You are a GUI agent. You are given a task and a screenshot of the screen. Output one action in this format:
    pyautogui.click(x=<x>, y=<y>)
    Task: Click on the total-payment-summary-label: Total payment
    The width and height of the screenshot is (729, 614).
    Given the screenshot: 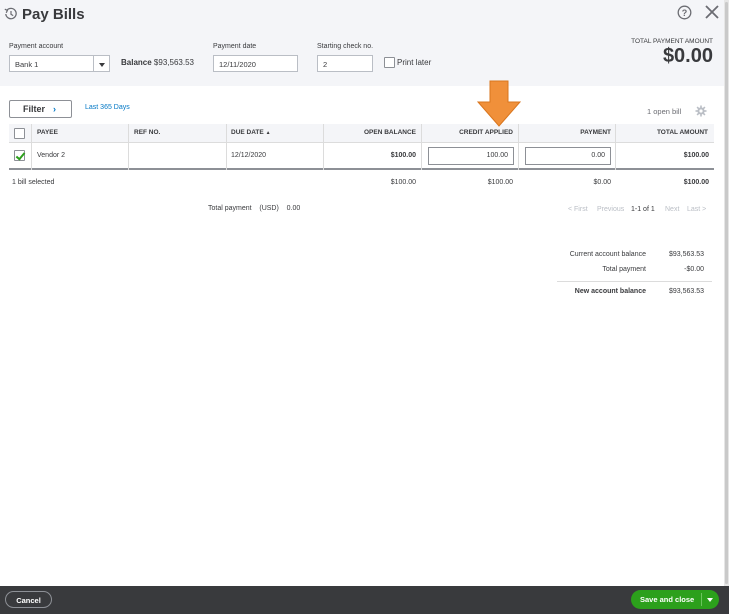 What is the action you would take?
    pyautogui.click(x=624, y=269)
    